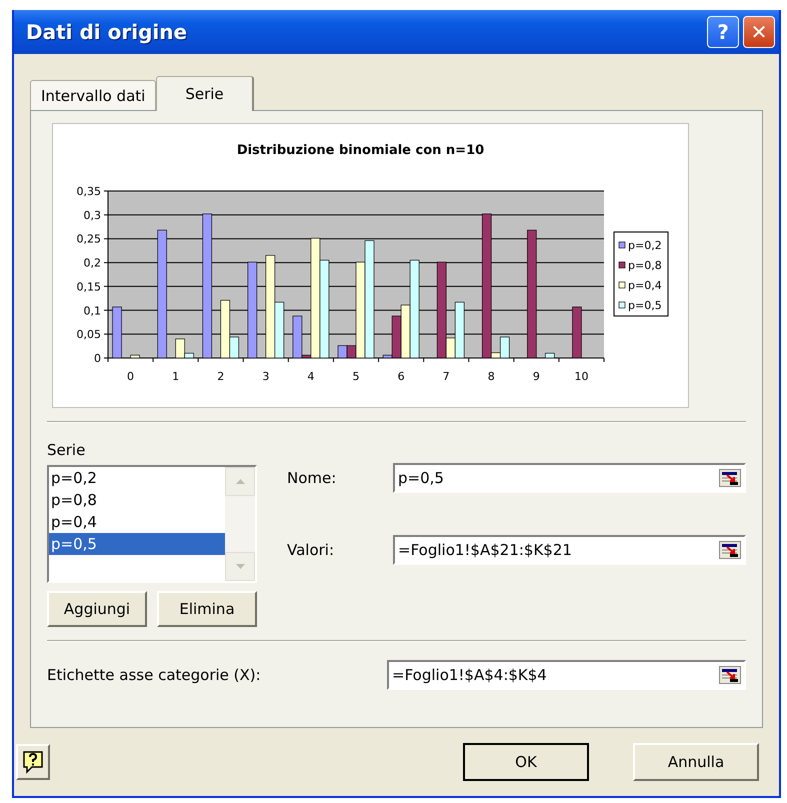  Describe the element at coordinates (154, 675) in the screenshot. I see `field-label: Etichette asse categorie (X):` at that location.